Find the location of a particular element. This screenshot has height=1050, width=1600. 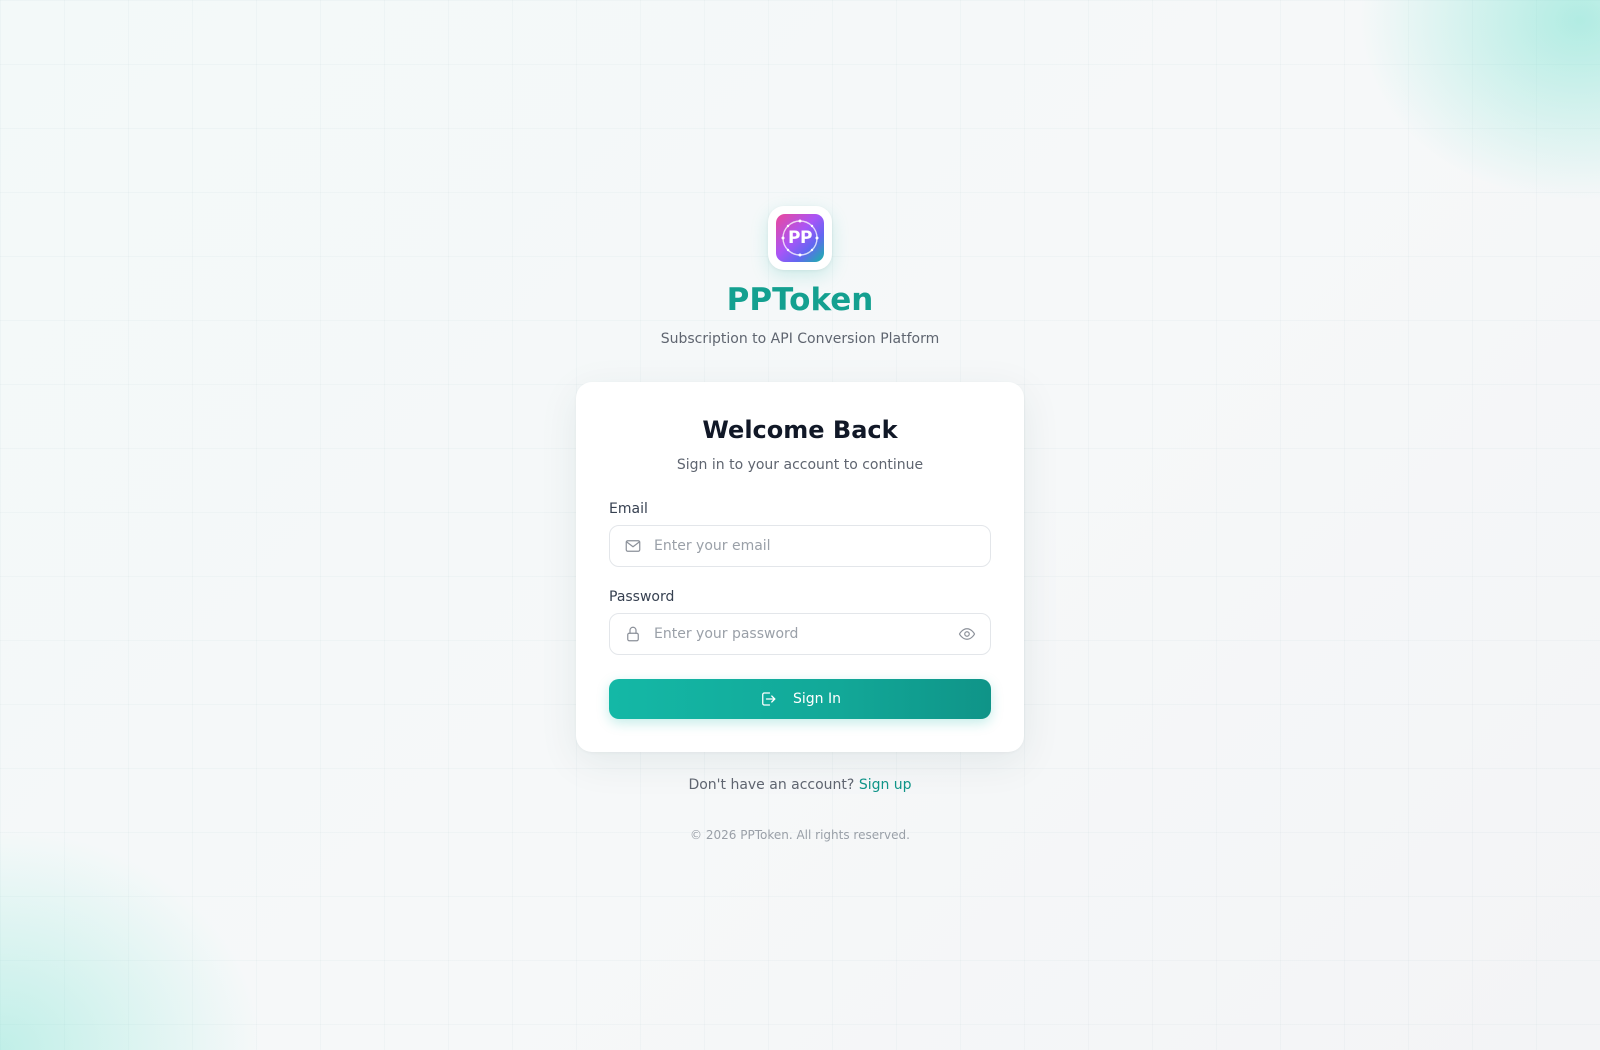

email-field-wrapper is located at coordinates (800, 546).